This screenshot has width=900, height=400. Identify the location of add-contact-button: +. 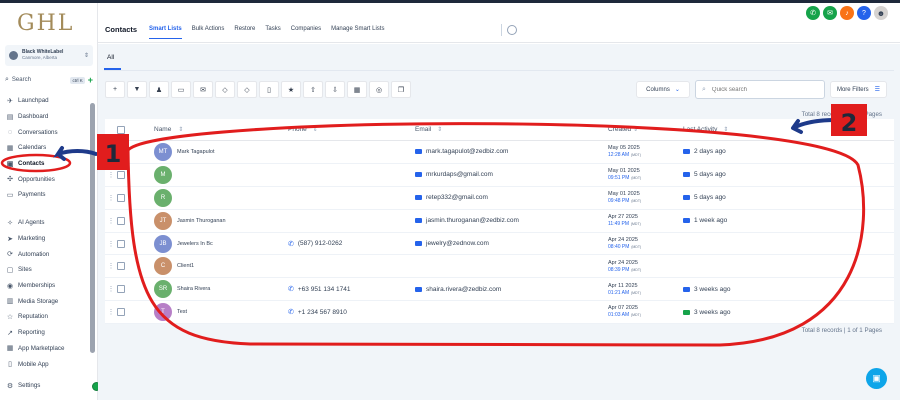
(115, 89).